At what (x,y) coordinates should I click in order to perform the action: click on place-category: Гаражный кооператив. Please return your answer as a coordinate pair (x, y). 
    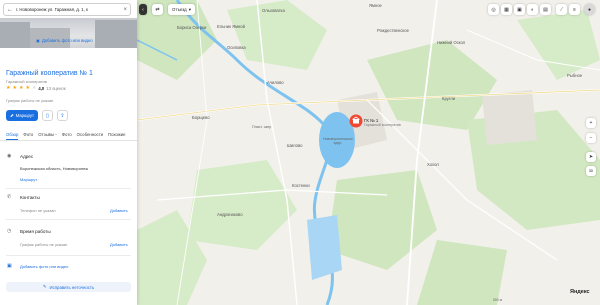
    Looking at the image, I should click on (26, 81).